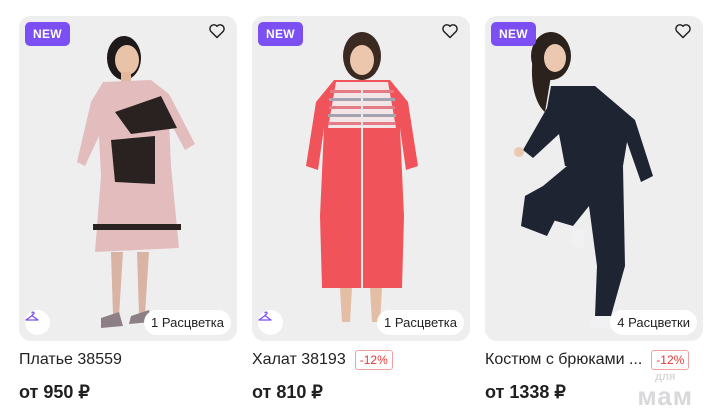 This screenshot has height=417, width=707. Describe the element at coordinates (299, 360) in the screenshot. I see `product-title: Халат 38193` at that location.